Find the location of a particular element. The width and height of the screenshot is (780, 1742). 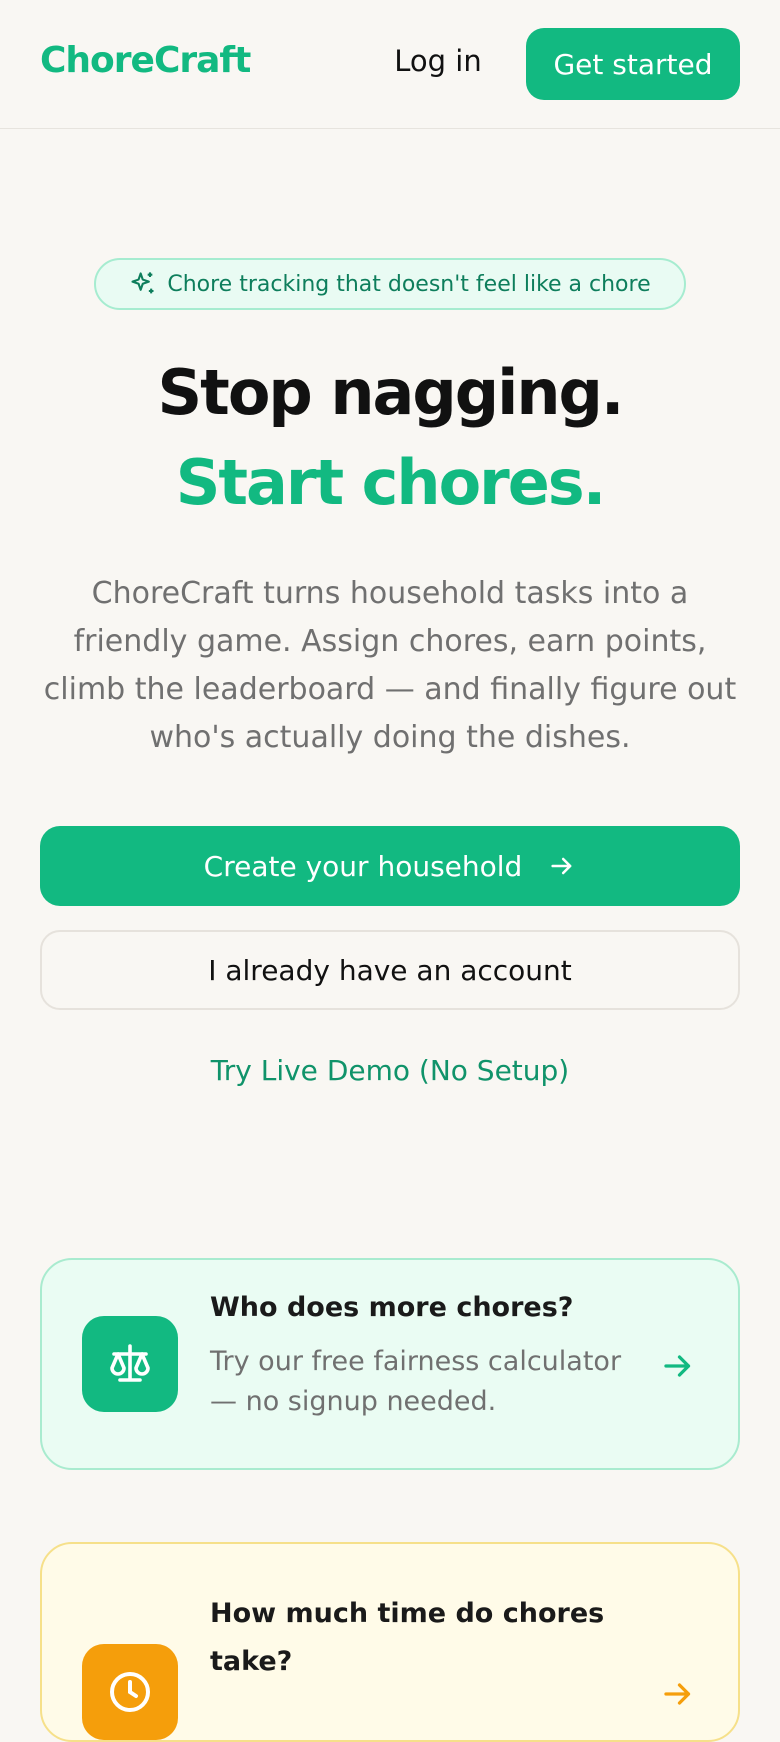

live-demo-link: Try Live Demo (No Setup) is located at coordinates (390, 1070).